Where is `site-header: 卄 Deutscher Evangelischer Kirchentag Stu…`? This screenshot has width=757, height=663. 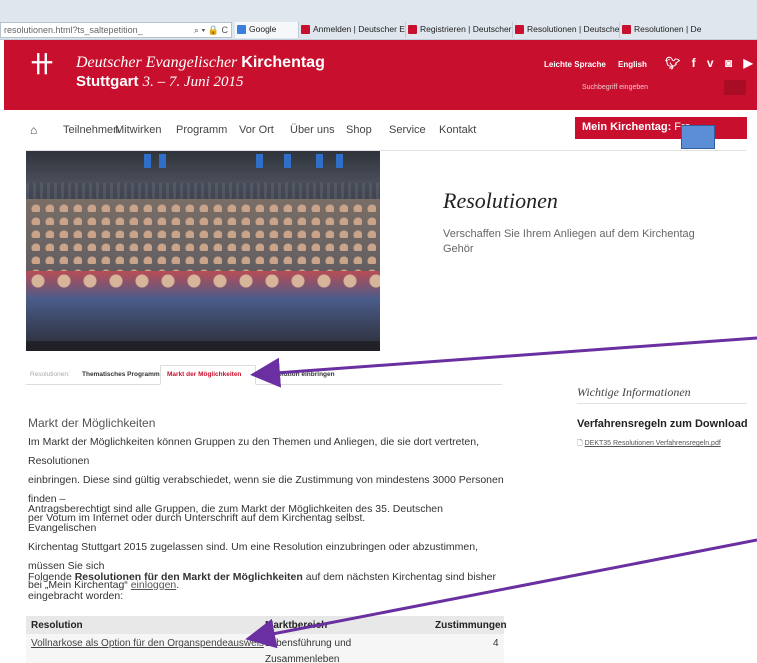 site-header: 卄 Deutscher Evangelischer Kirchentag Stu… is located at coordinates (380, 75).